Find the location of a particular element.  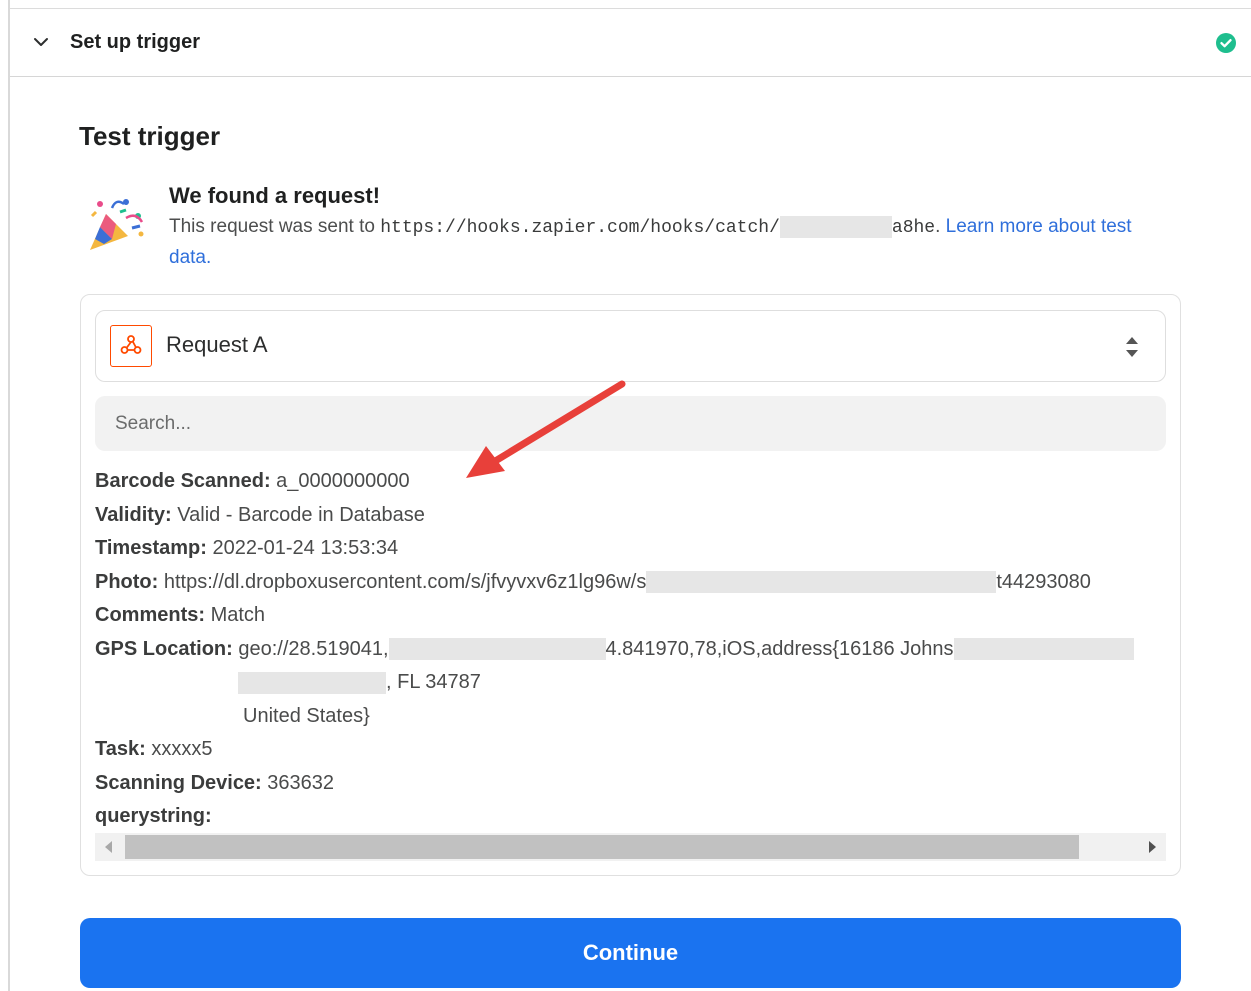

field-row: querystring: is located at coordinates (153, 816).